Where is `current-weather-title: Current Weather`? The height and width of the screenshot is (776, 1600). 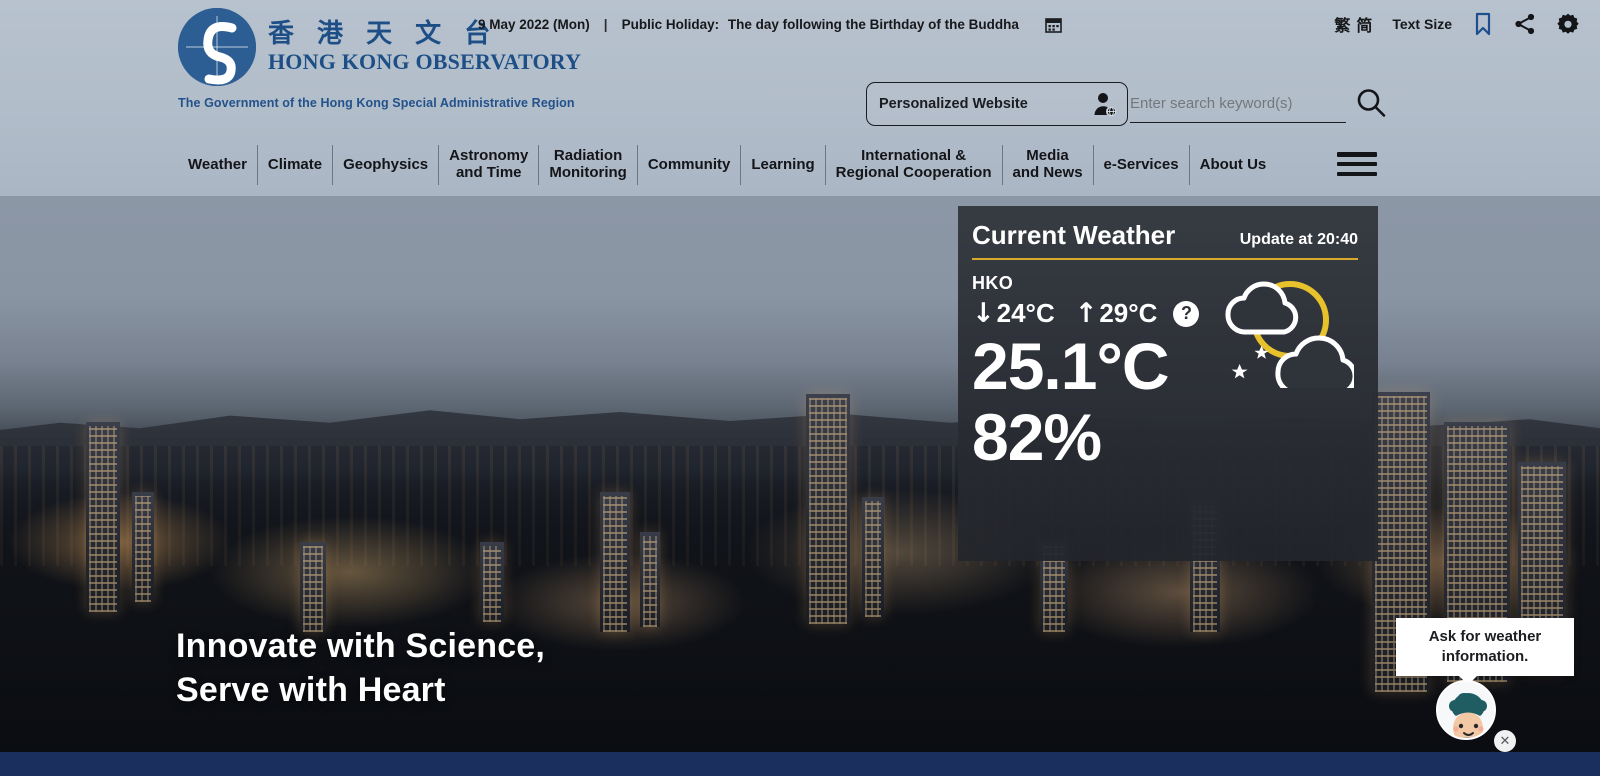
current-weather-title: Current Weather is located at coordinates (1074, 235).